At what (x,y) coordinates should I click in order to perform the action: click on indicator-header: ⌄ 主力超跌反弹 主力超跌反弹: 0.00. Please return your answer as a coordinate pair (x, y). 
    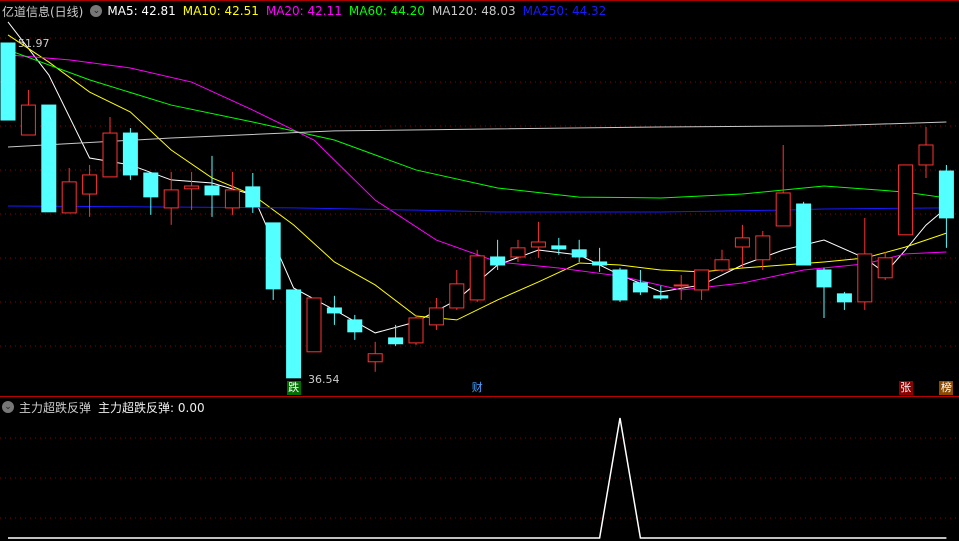
    Looking at the image, I should click on (107, 407).